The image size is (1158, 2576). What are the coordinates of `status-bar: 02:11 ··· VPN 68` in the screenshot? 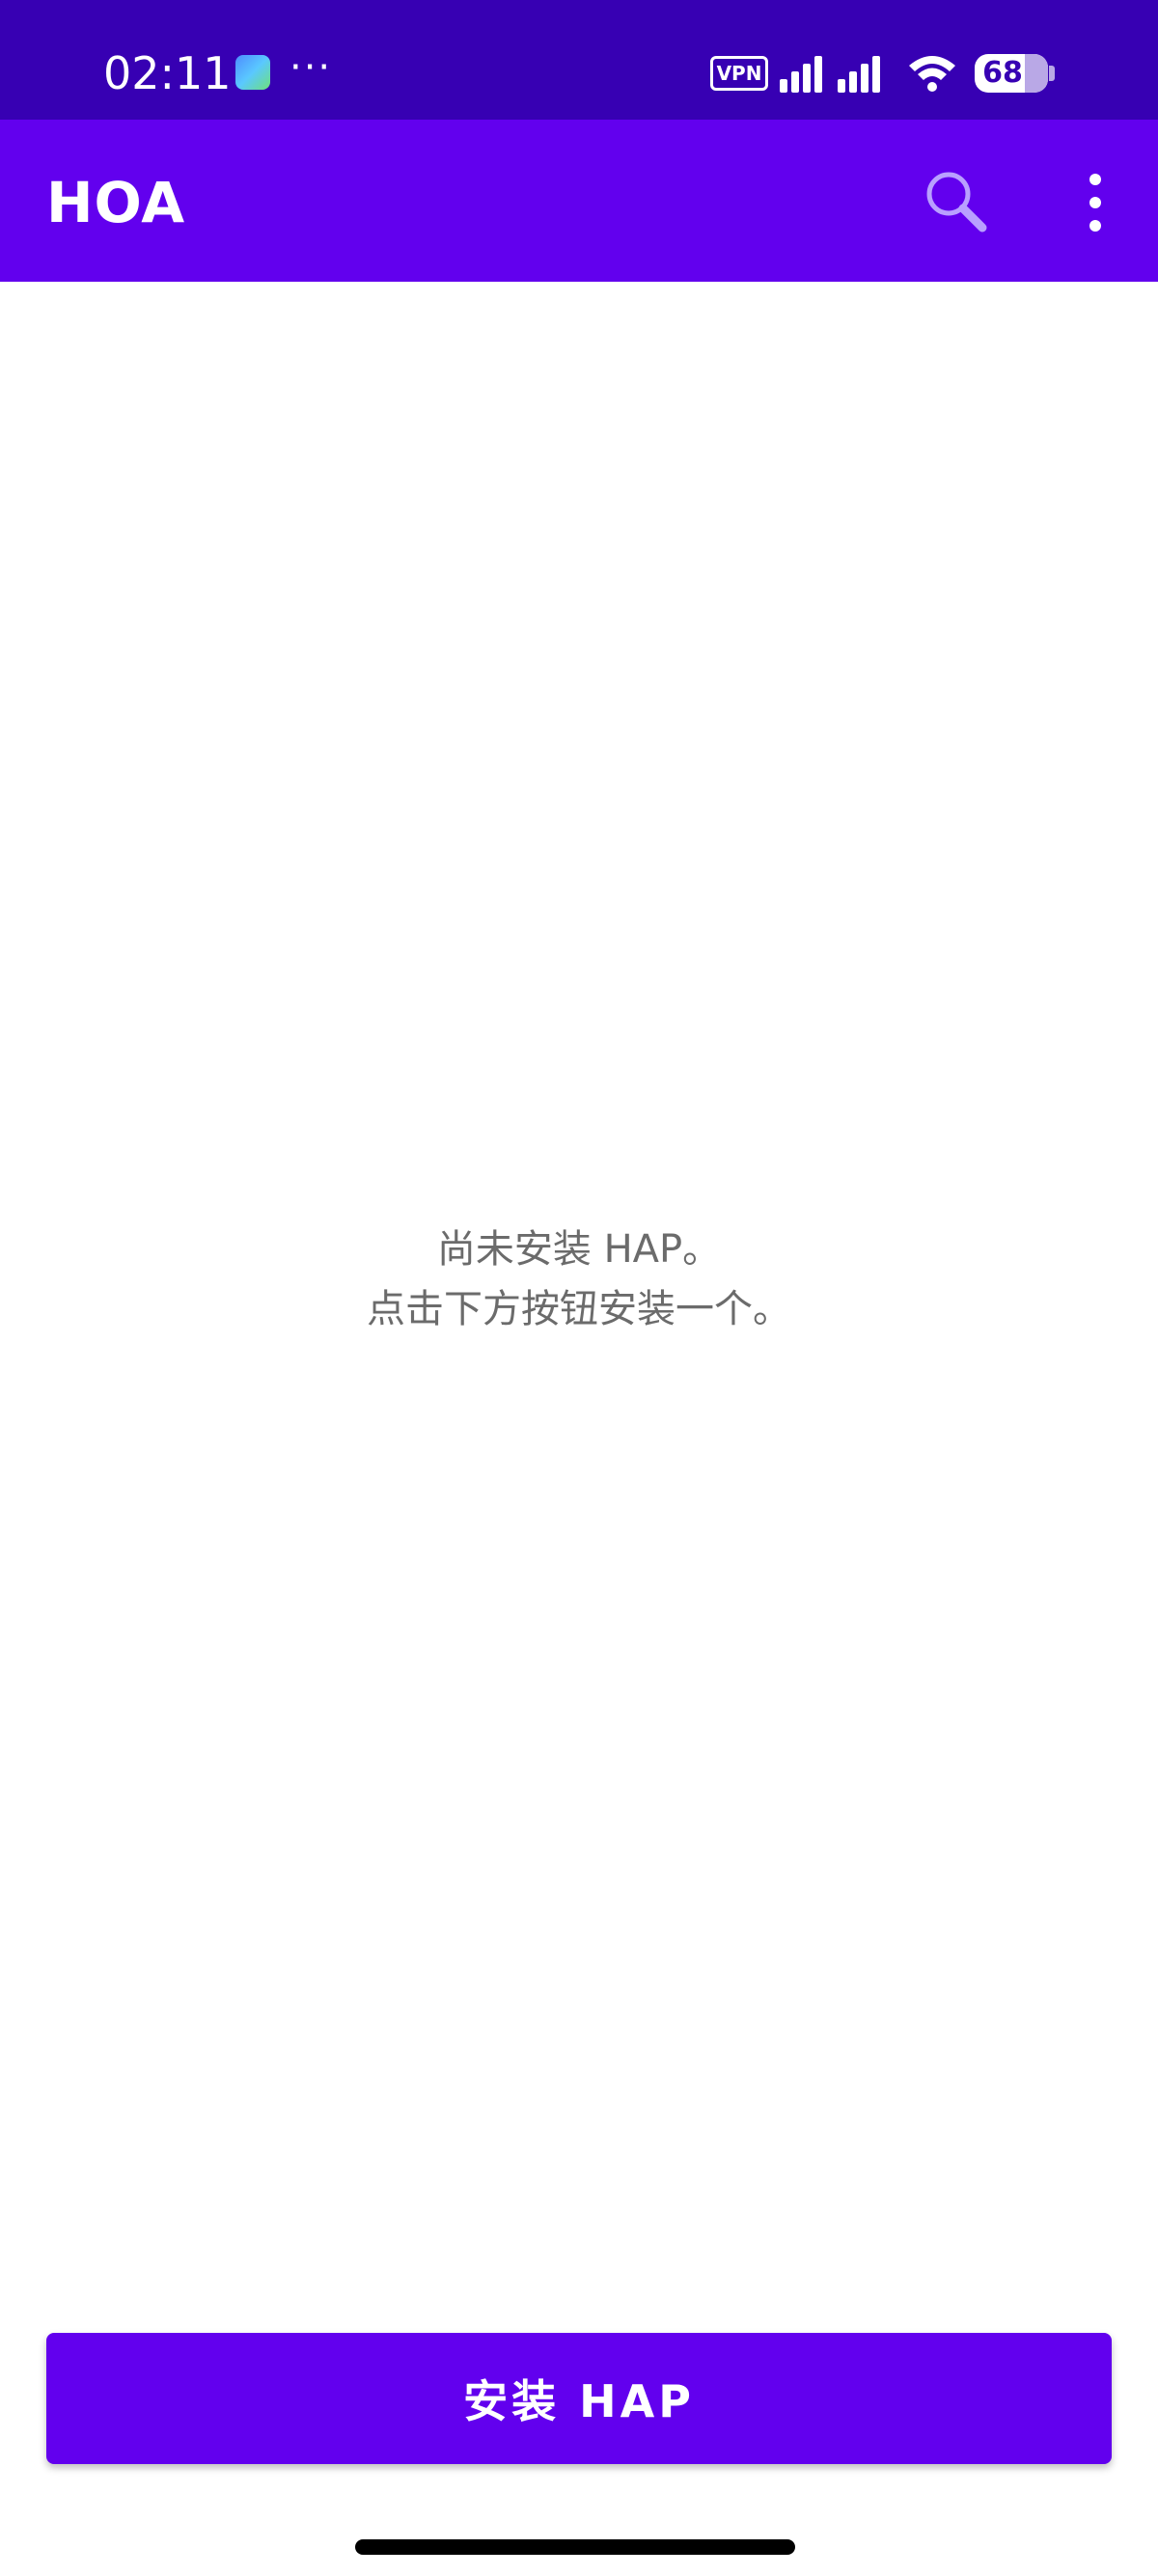 It's located at (579, 60).